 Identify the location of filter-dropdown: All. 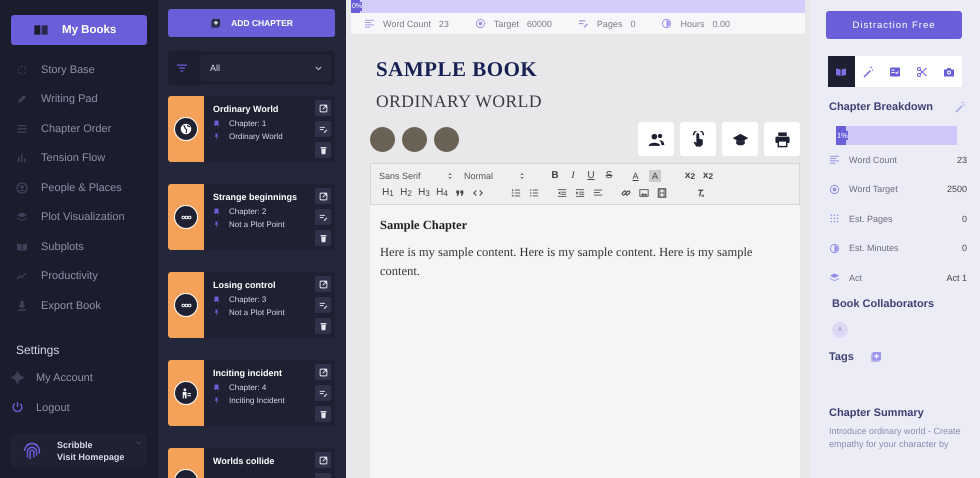
(265, 68).